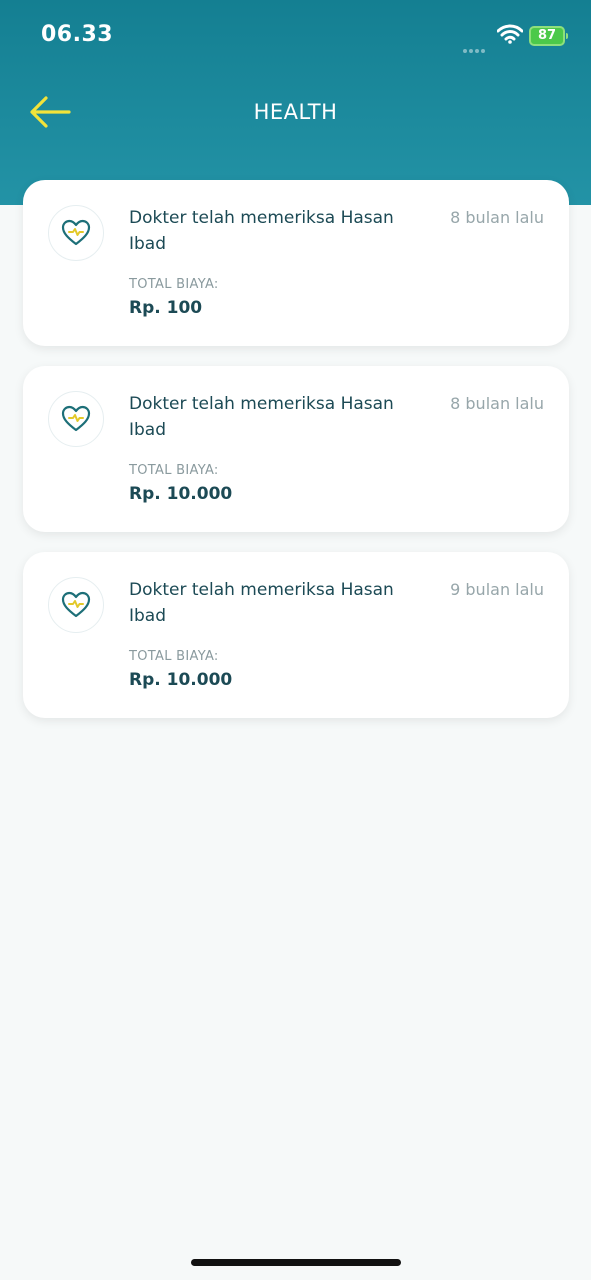 The height and width of the screenshot is (1280, 591). I want to click on cellular-signal-icon, so click(475, 47).